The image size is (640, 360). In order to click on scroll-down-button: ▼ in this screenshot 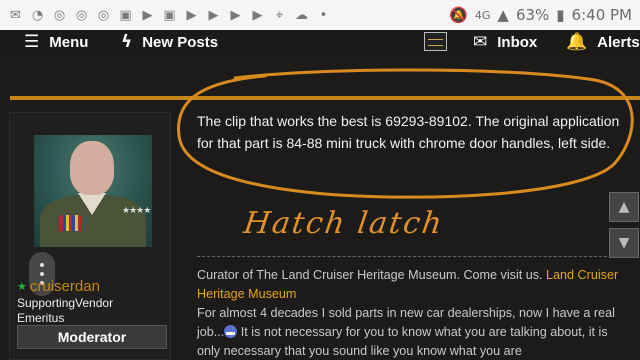, I will do `click(624, 243)`.